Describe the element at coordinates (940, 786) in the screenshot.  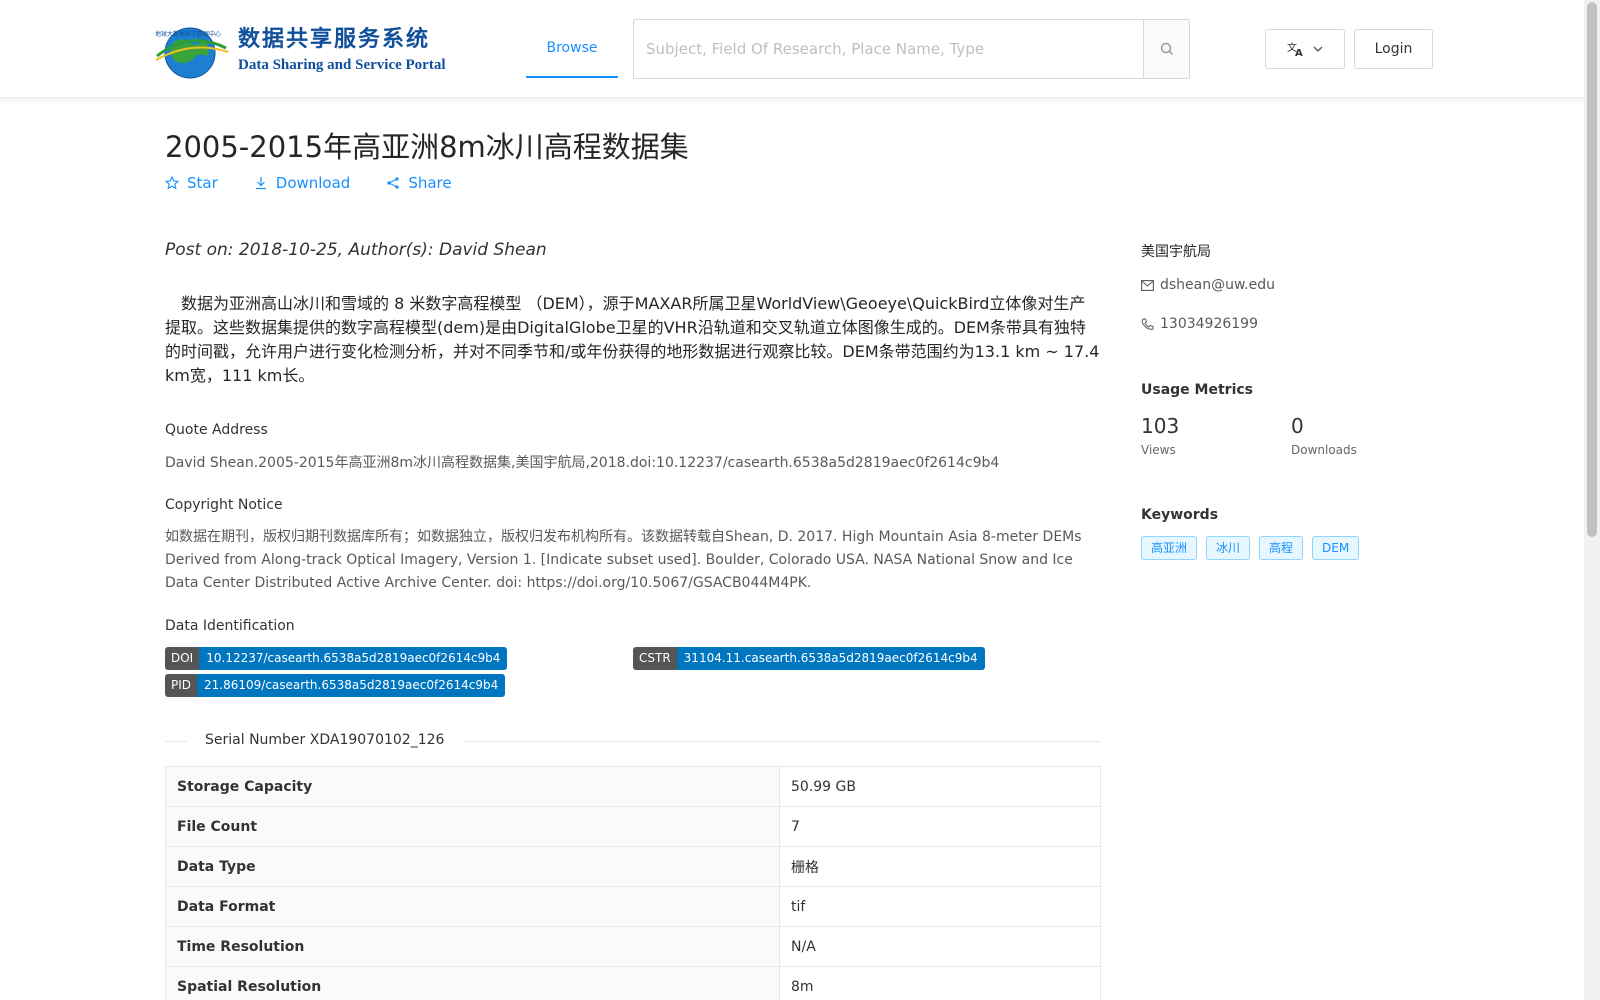
I see `table-value: 50.99 GB` at that location.